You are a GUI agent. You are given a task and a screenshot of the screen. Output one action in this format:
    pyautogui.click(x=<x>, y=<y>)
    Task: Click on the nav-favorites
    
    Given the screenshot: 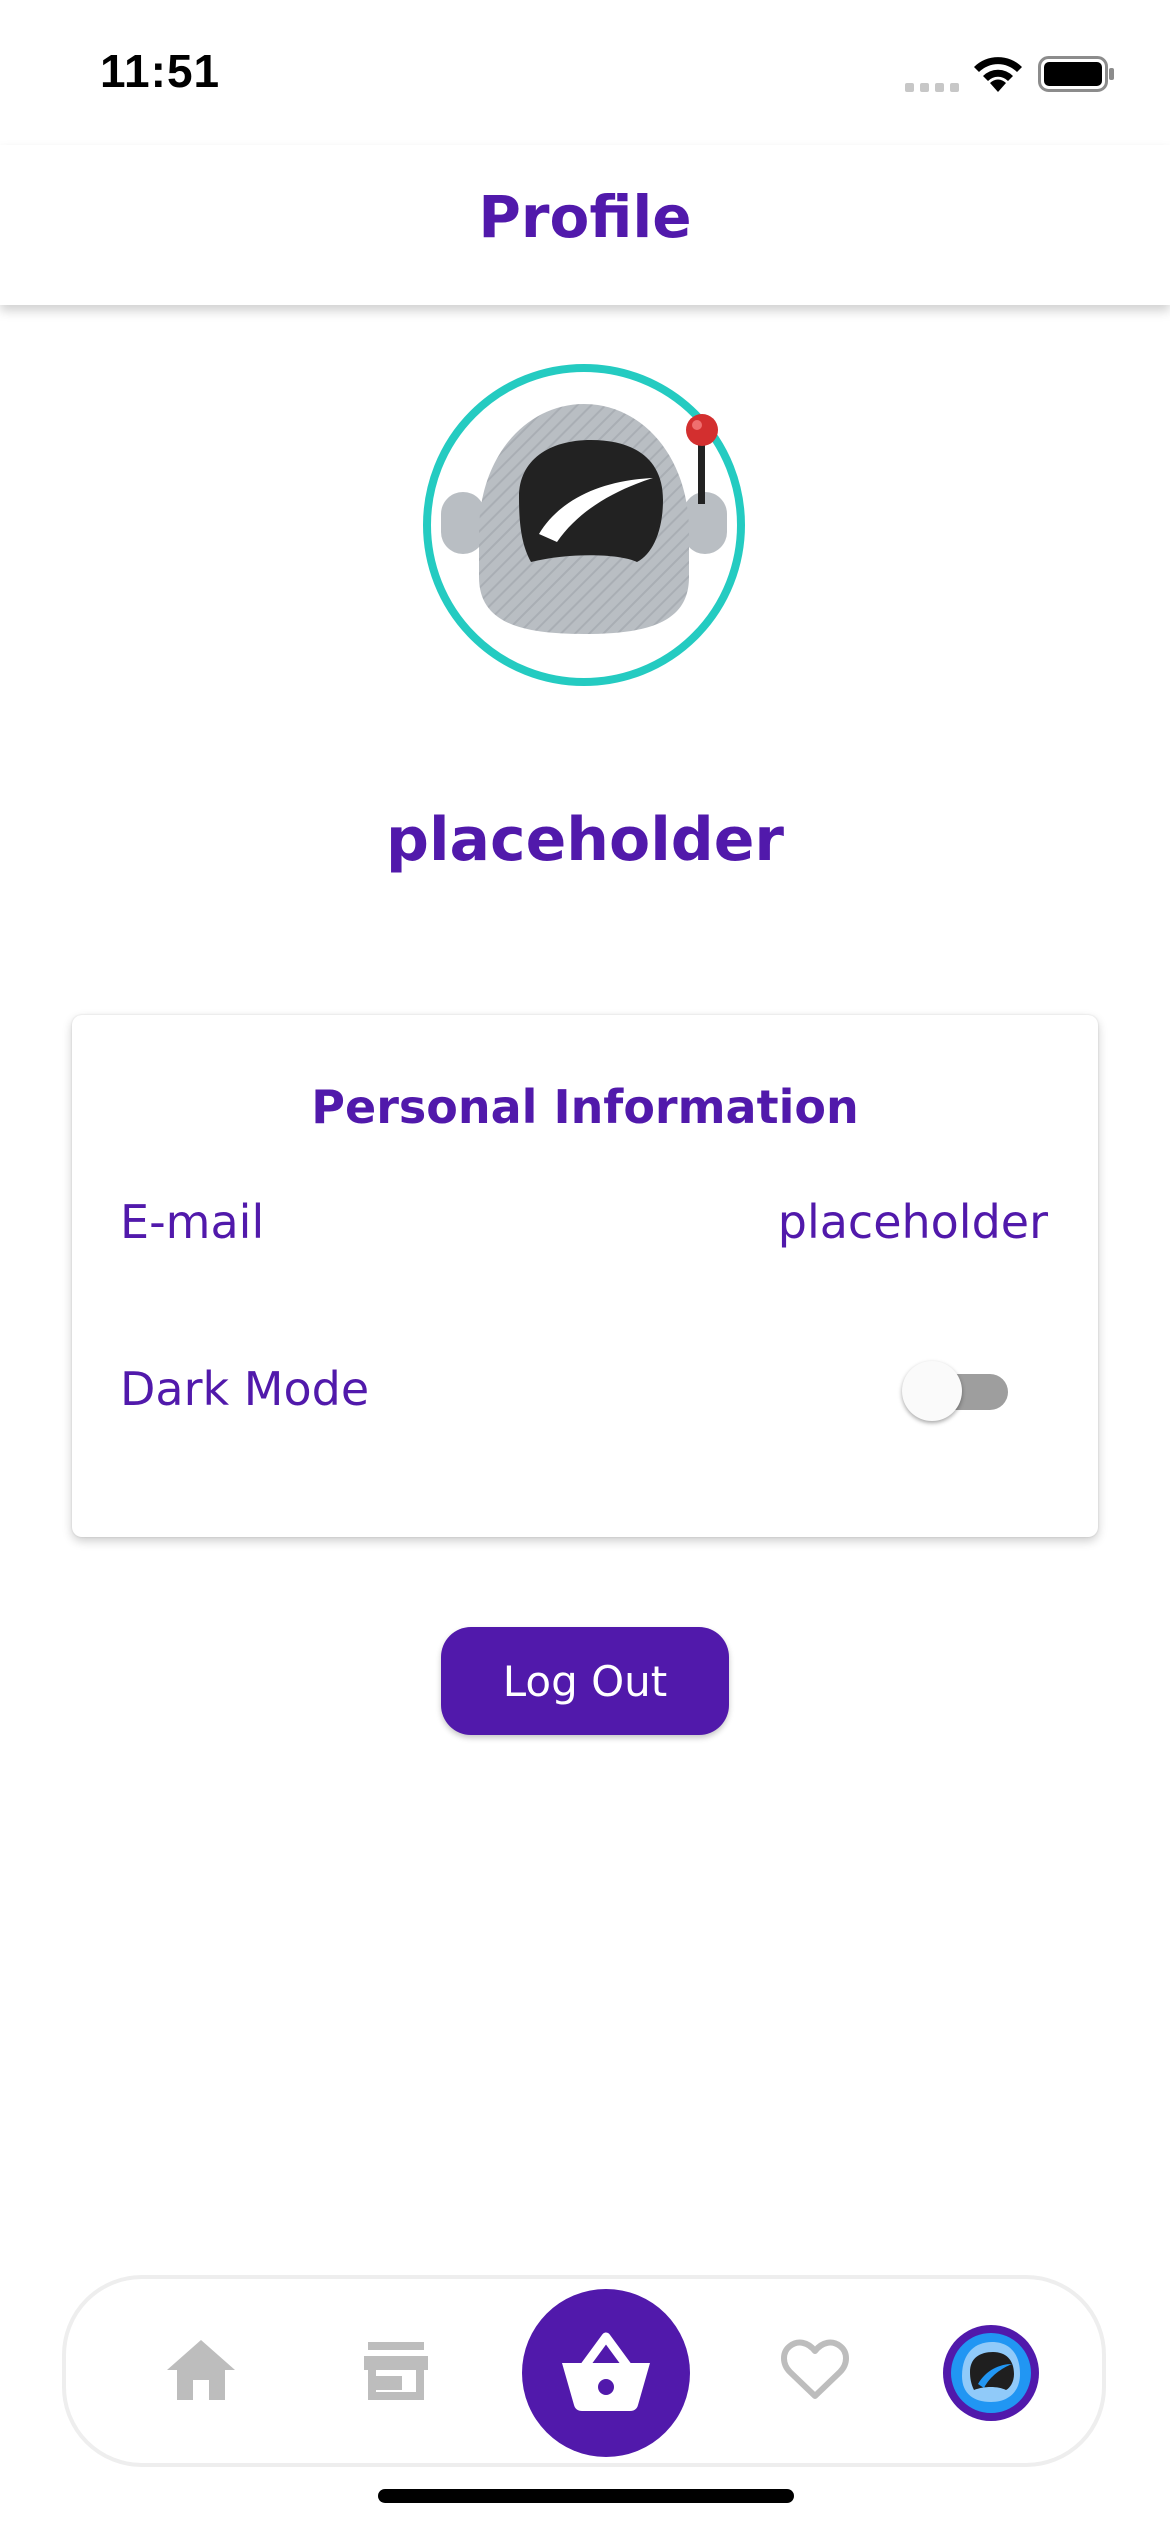 What is the action you would take?
    pyautogui.click(x=815, y=2370)
    